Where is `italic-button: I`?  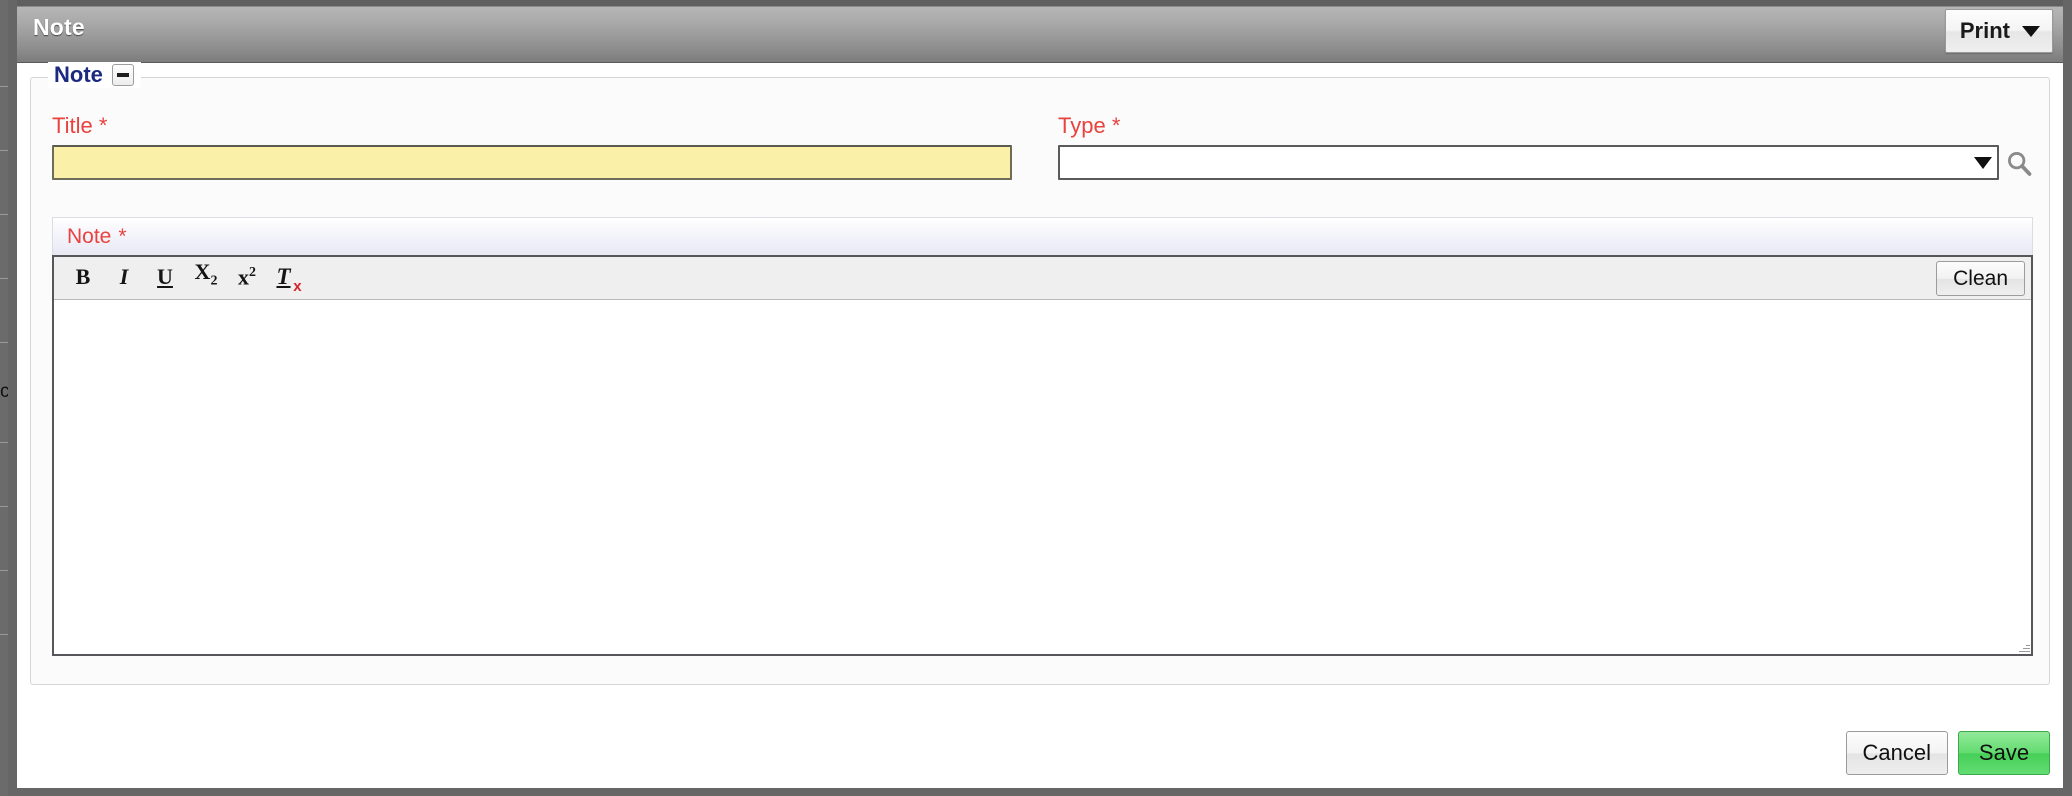
italic-button: I is located at coordinates (124, 278).